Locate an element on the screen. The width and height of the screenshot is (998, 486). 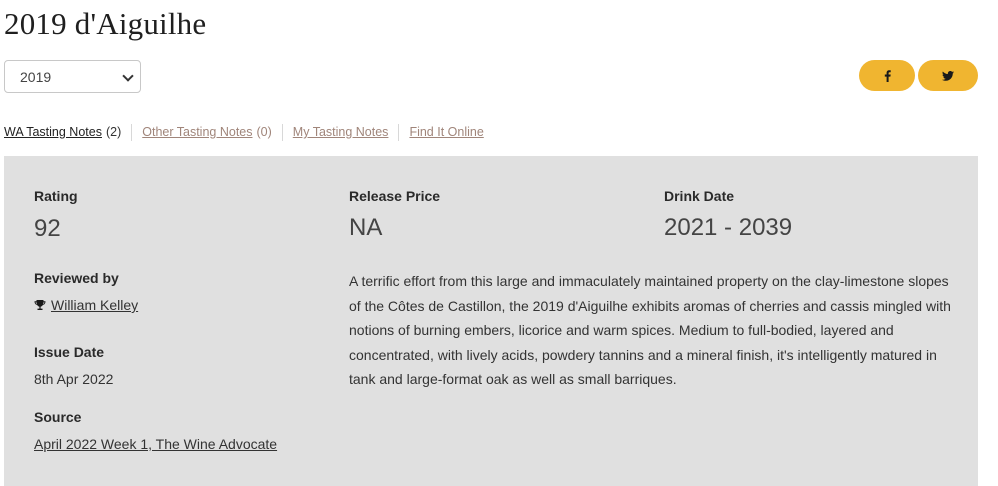
rating-label: Rating is located at coordinates (56, 196).